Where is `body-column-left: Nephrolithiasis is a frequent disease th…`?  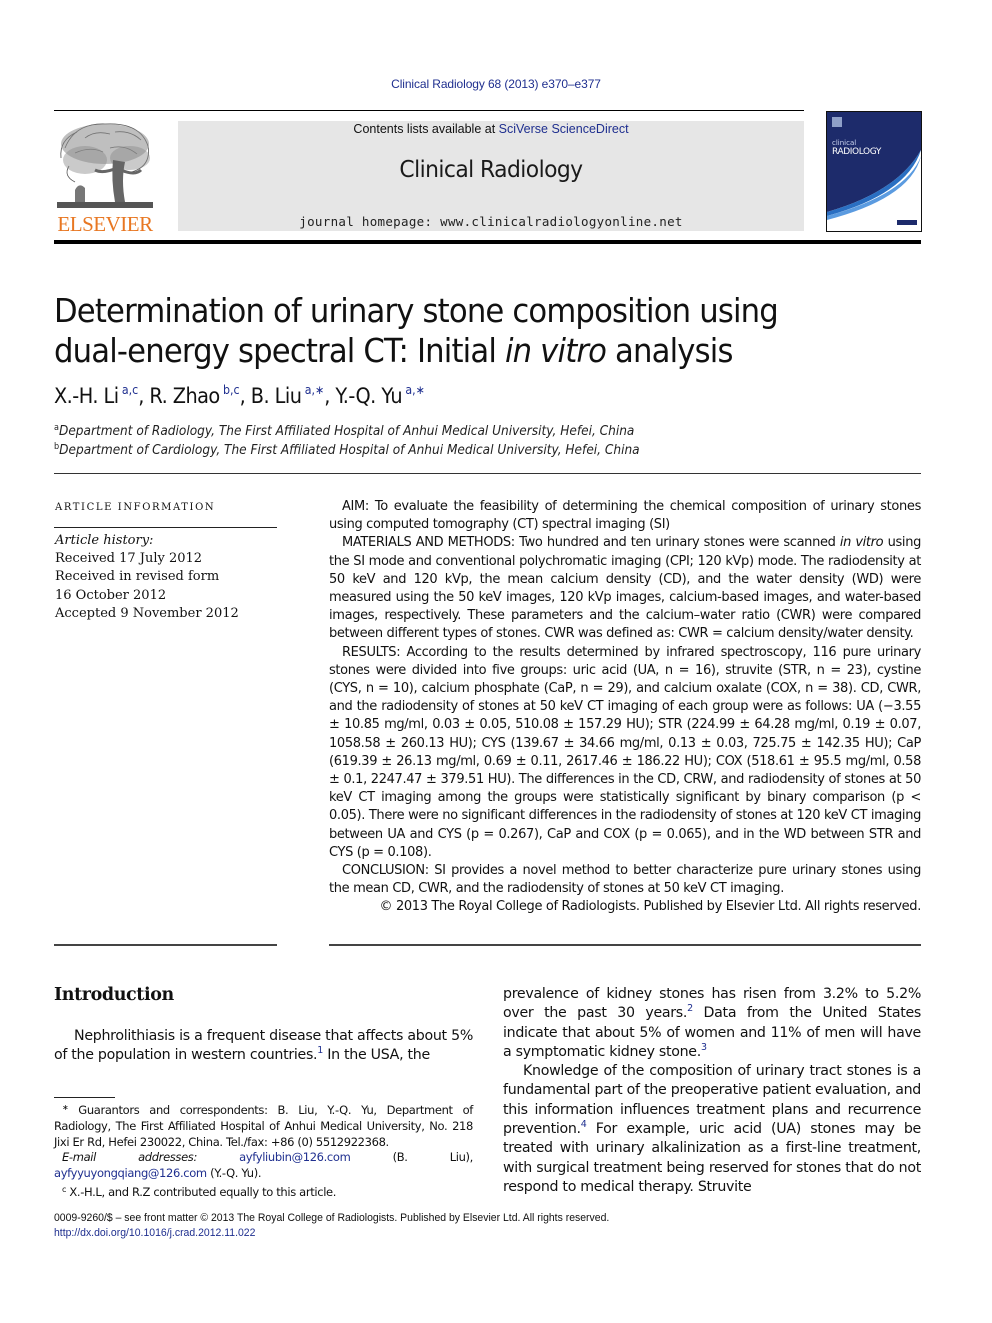
body-column-left: Nephrolithiasis is a frequent disease th… is located at coordinates (263, 1046).